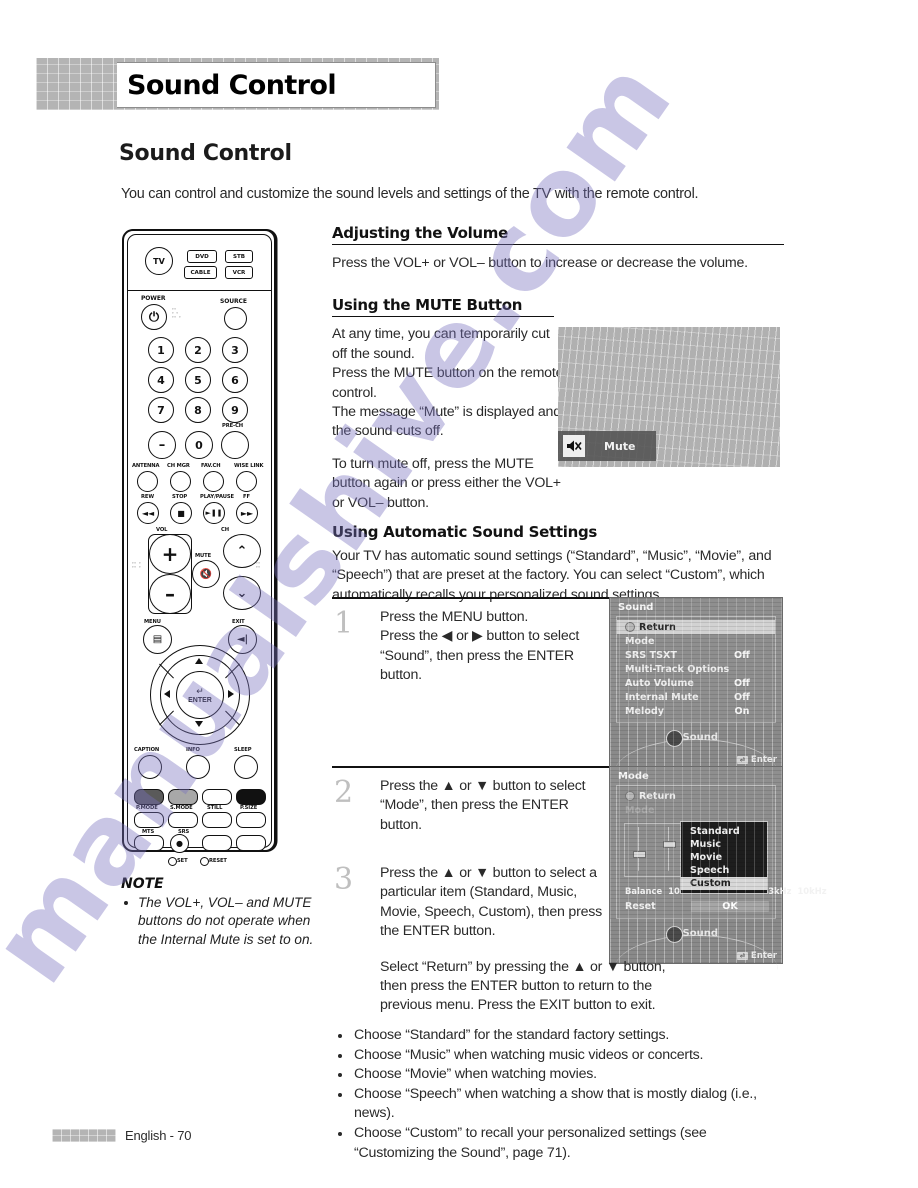  Describe the element at coordinates (243, 750) in the screenshot. I see `remote-sleep-label: SLEEP` at that location.